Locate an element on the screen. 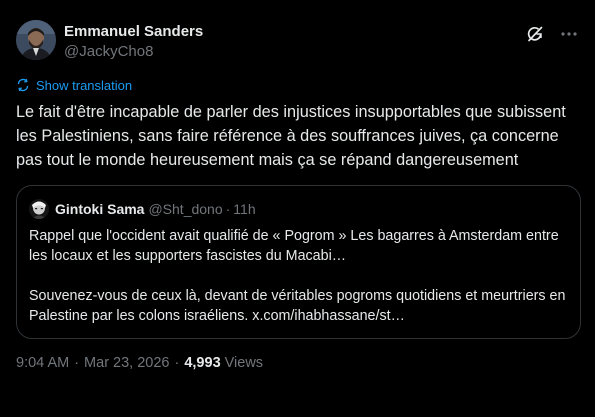 This screenshot has height=417, width=595. quote-header: Gintoki Sama @Sht_dono · 11h is located at coordinates (298, 209).